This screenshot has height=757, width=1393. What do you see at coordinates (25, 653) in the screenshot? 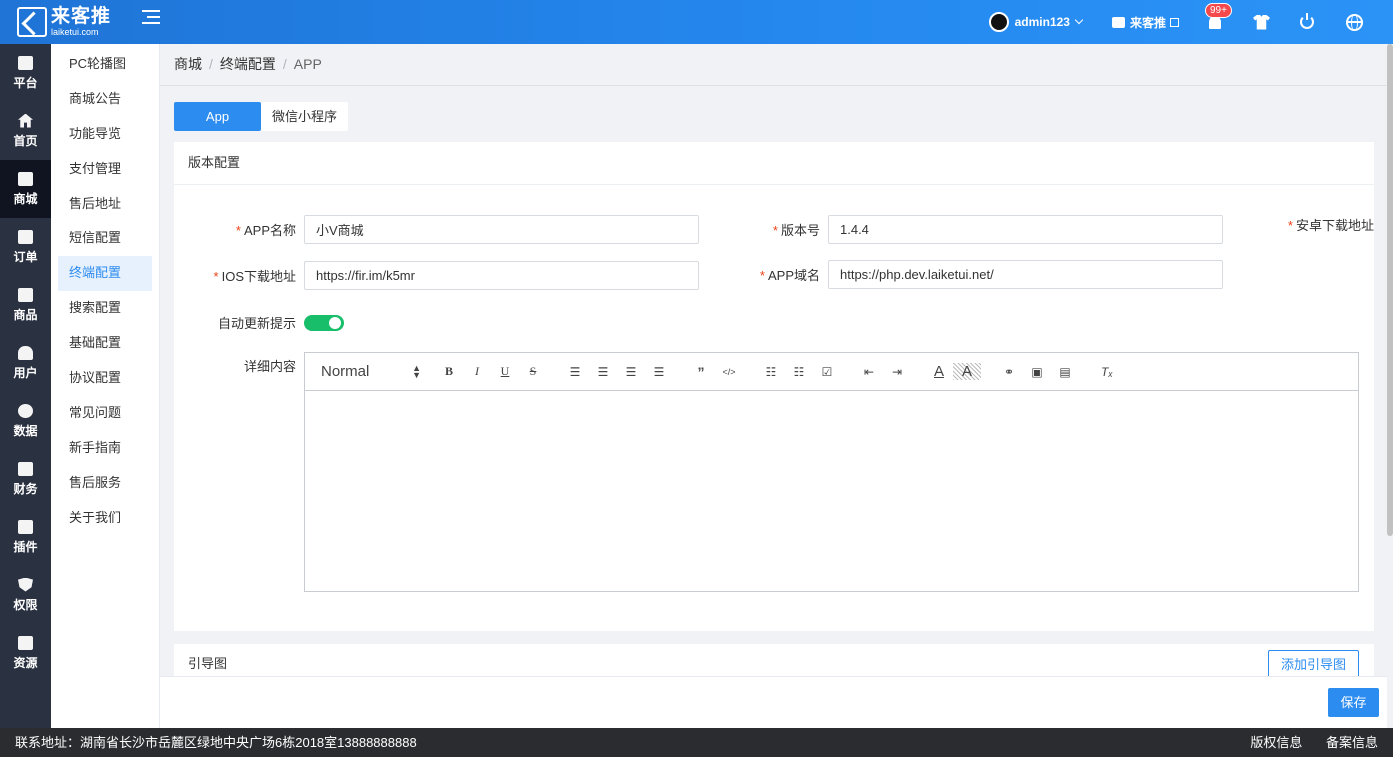
I see `rail-item-resource: 资源` at bounding box center [25, 653].